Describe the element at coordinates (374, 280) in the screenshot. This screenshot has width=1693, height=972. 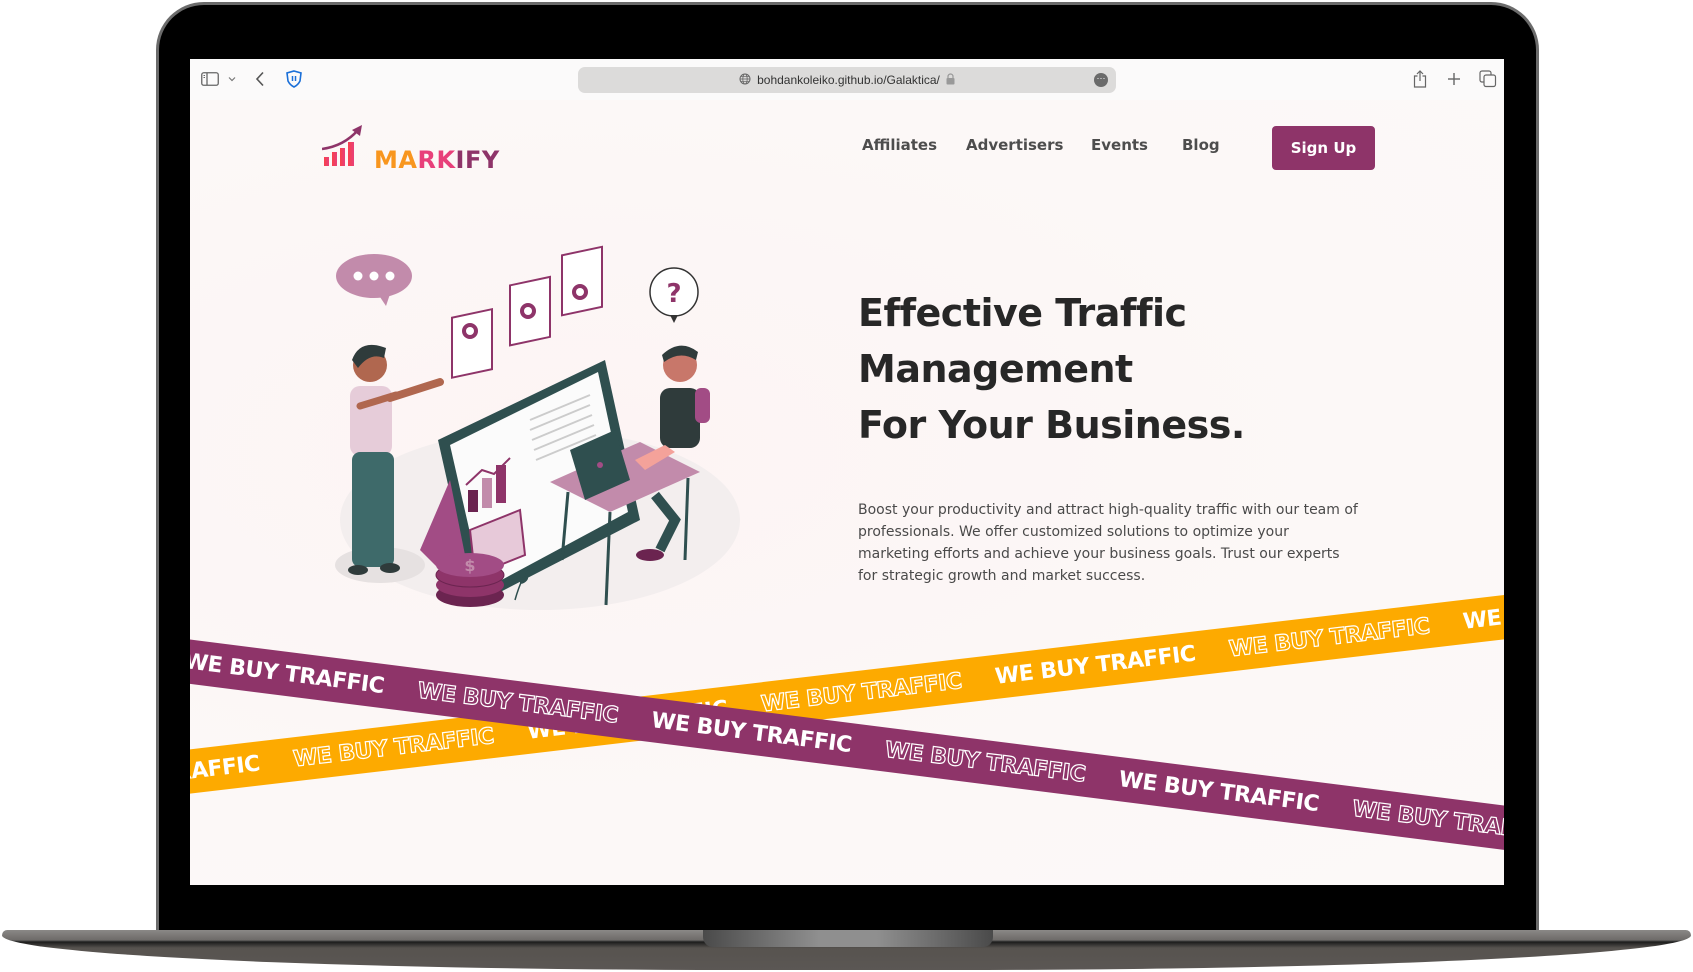
I see `speech-bubble-icon` at that location.